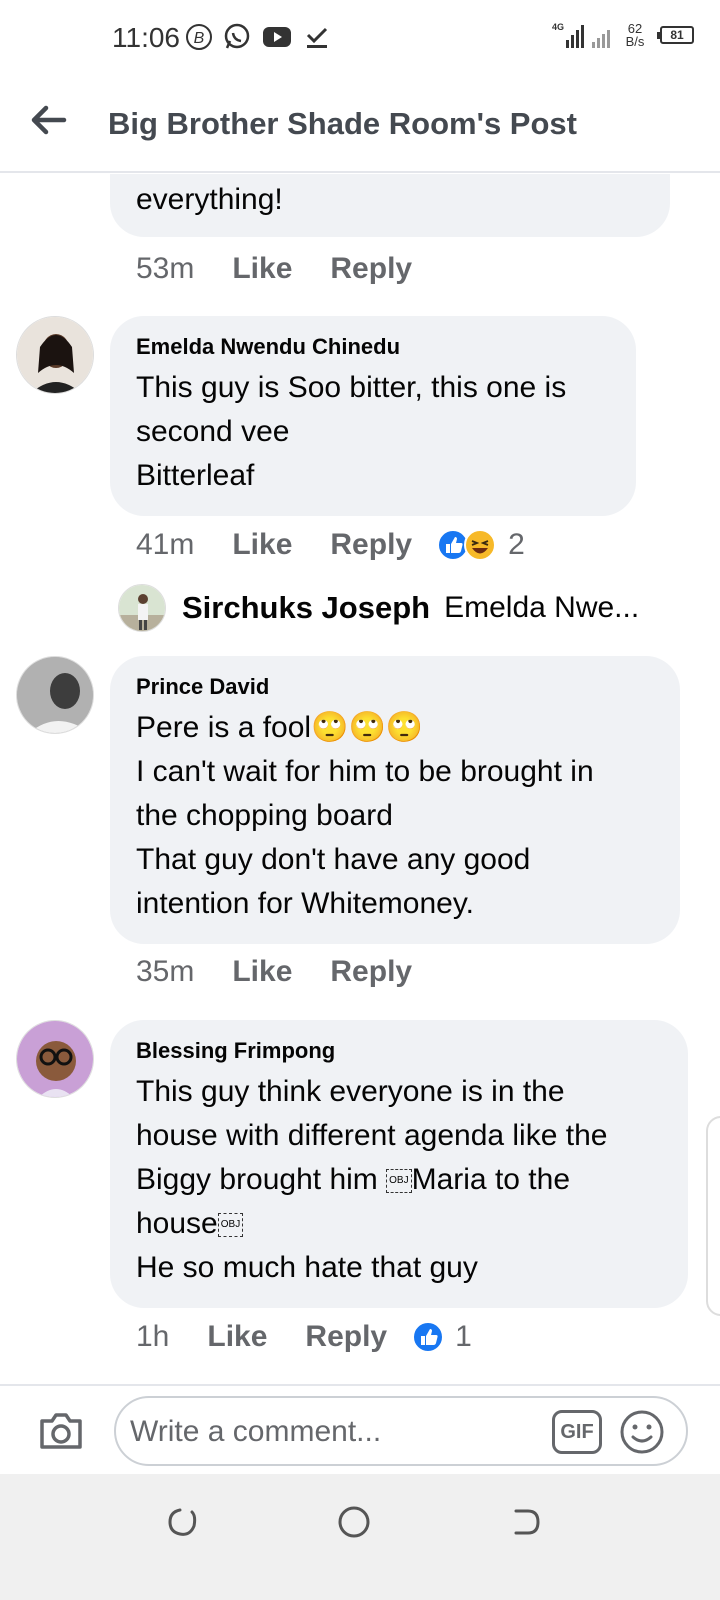 Image resolution: width=720 pixels, height=1600 pixels. I want to click on comment-input-box: GIF, so click(401, 1431).